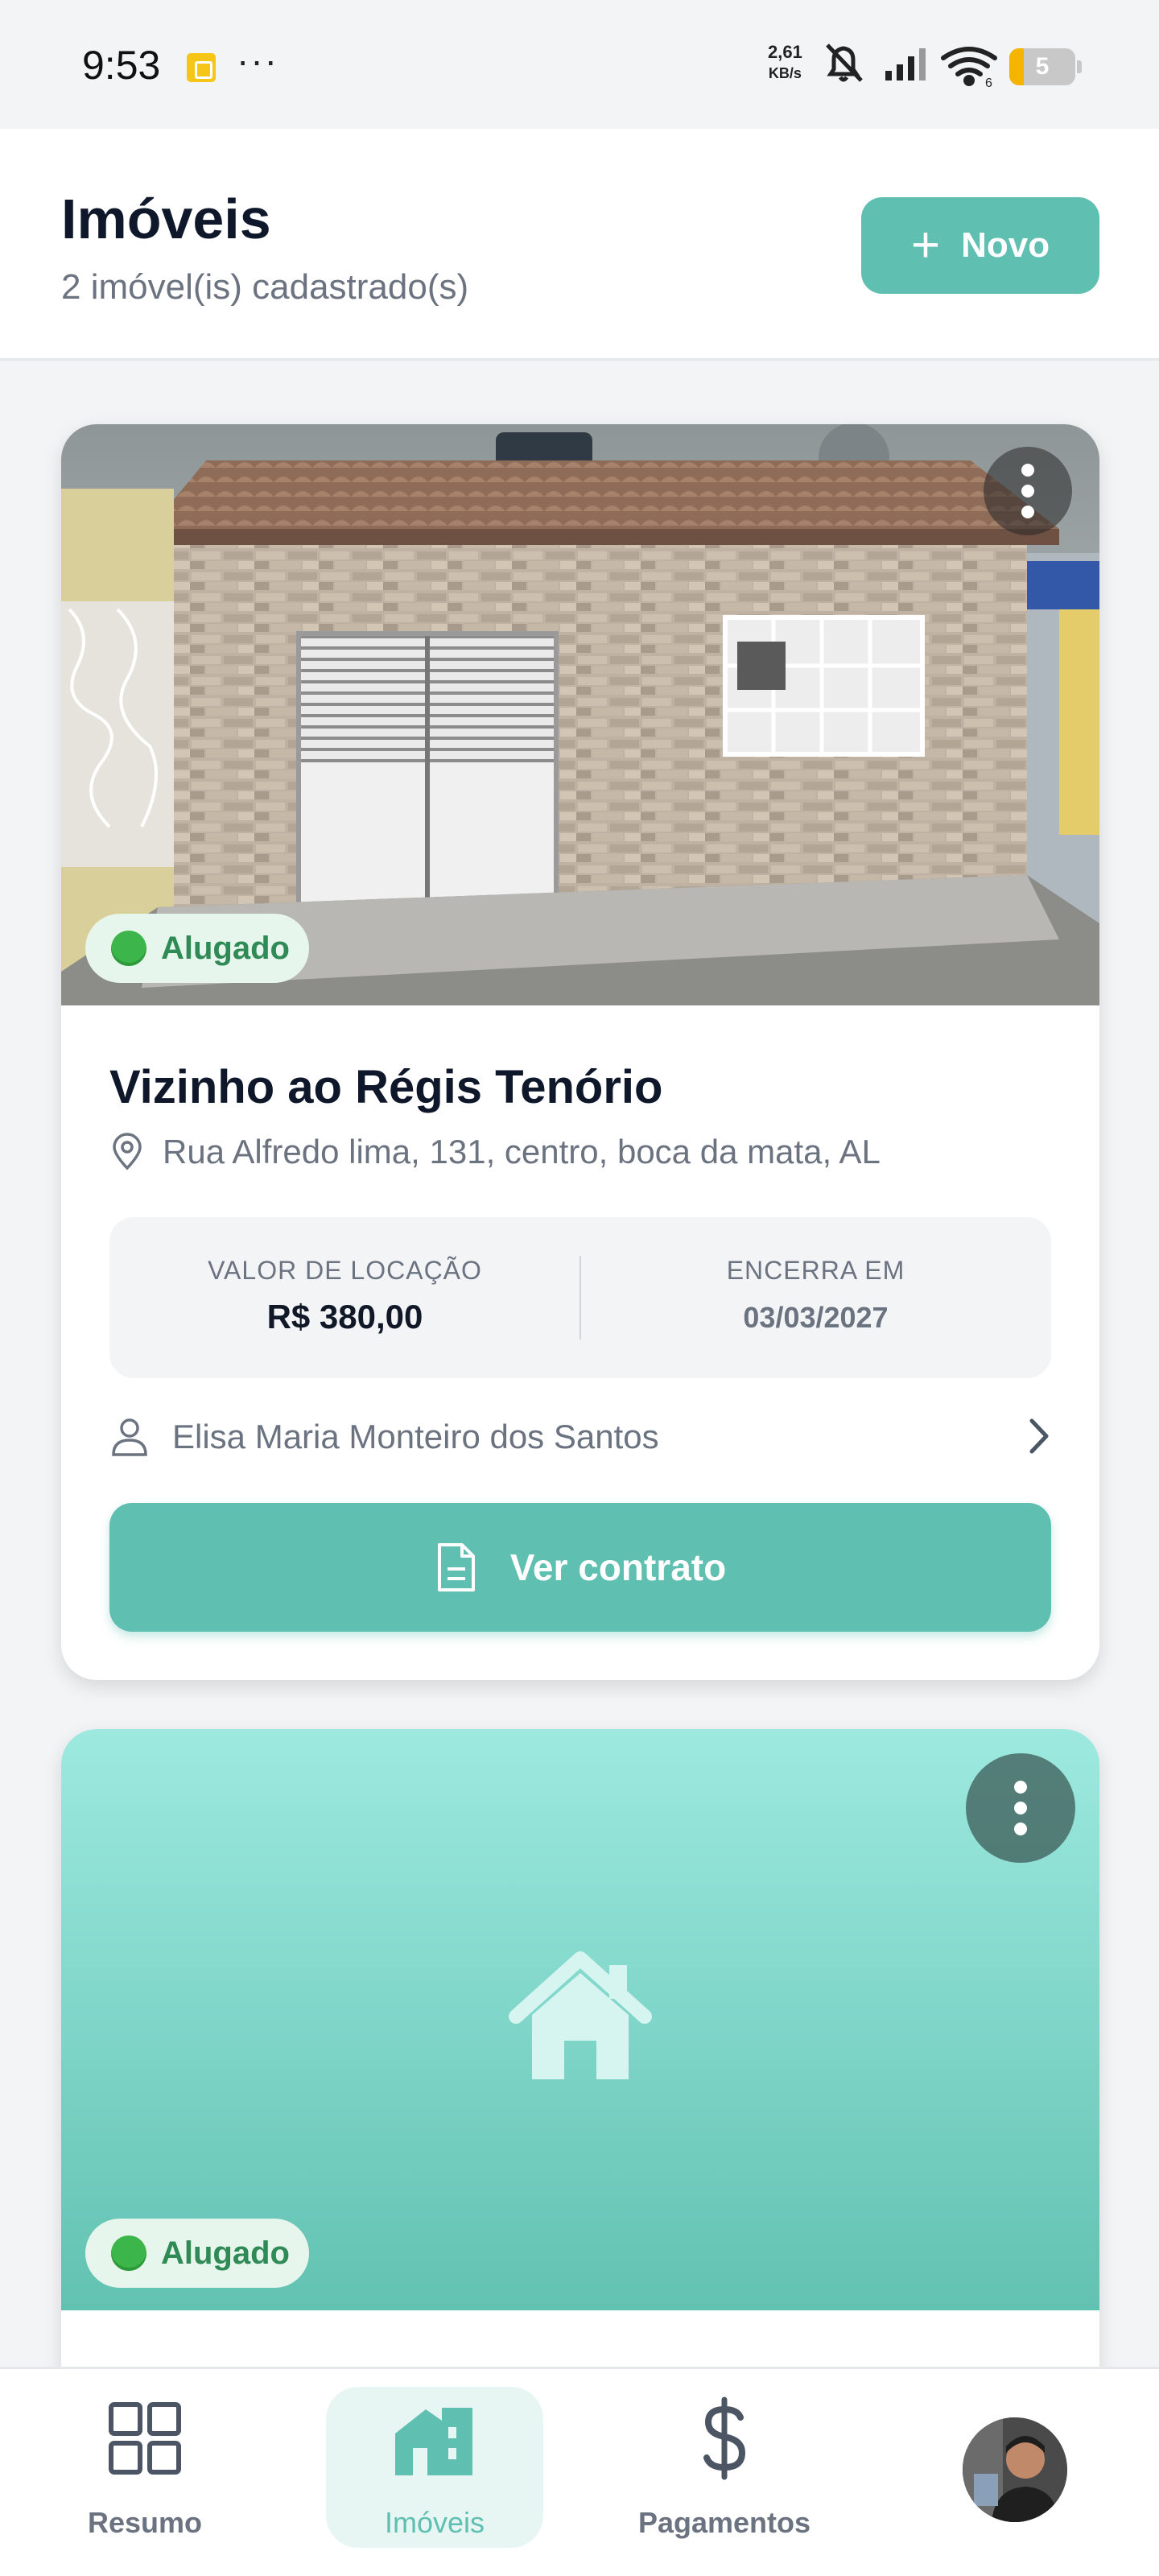 This screenshot has width=1159, height=2576. Describe the element at coordinates (618, 1567) in the screenshot. I see `view-contract-label: Ver contrato` at that location.